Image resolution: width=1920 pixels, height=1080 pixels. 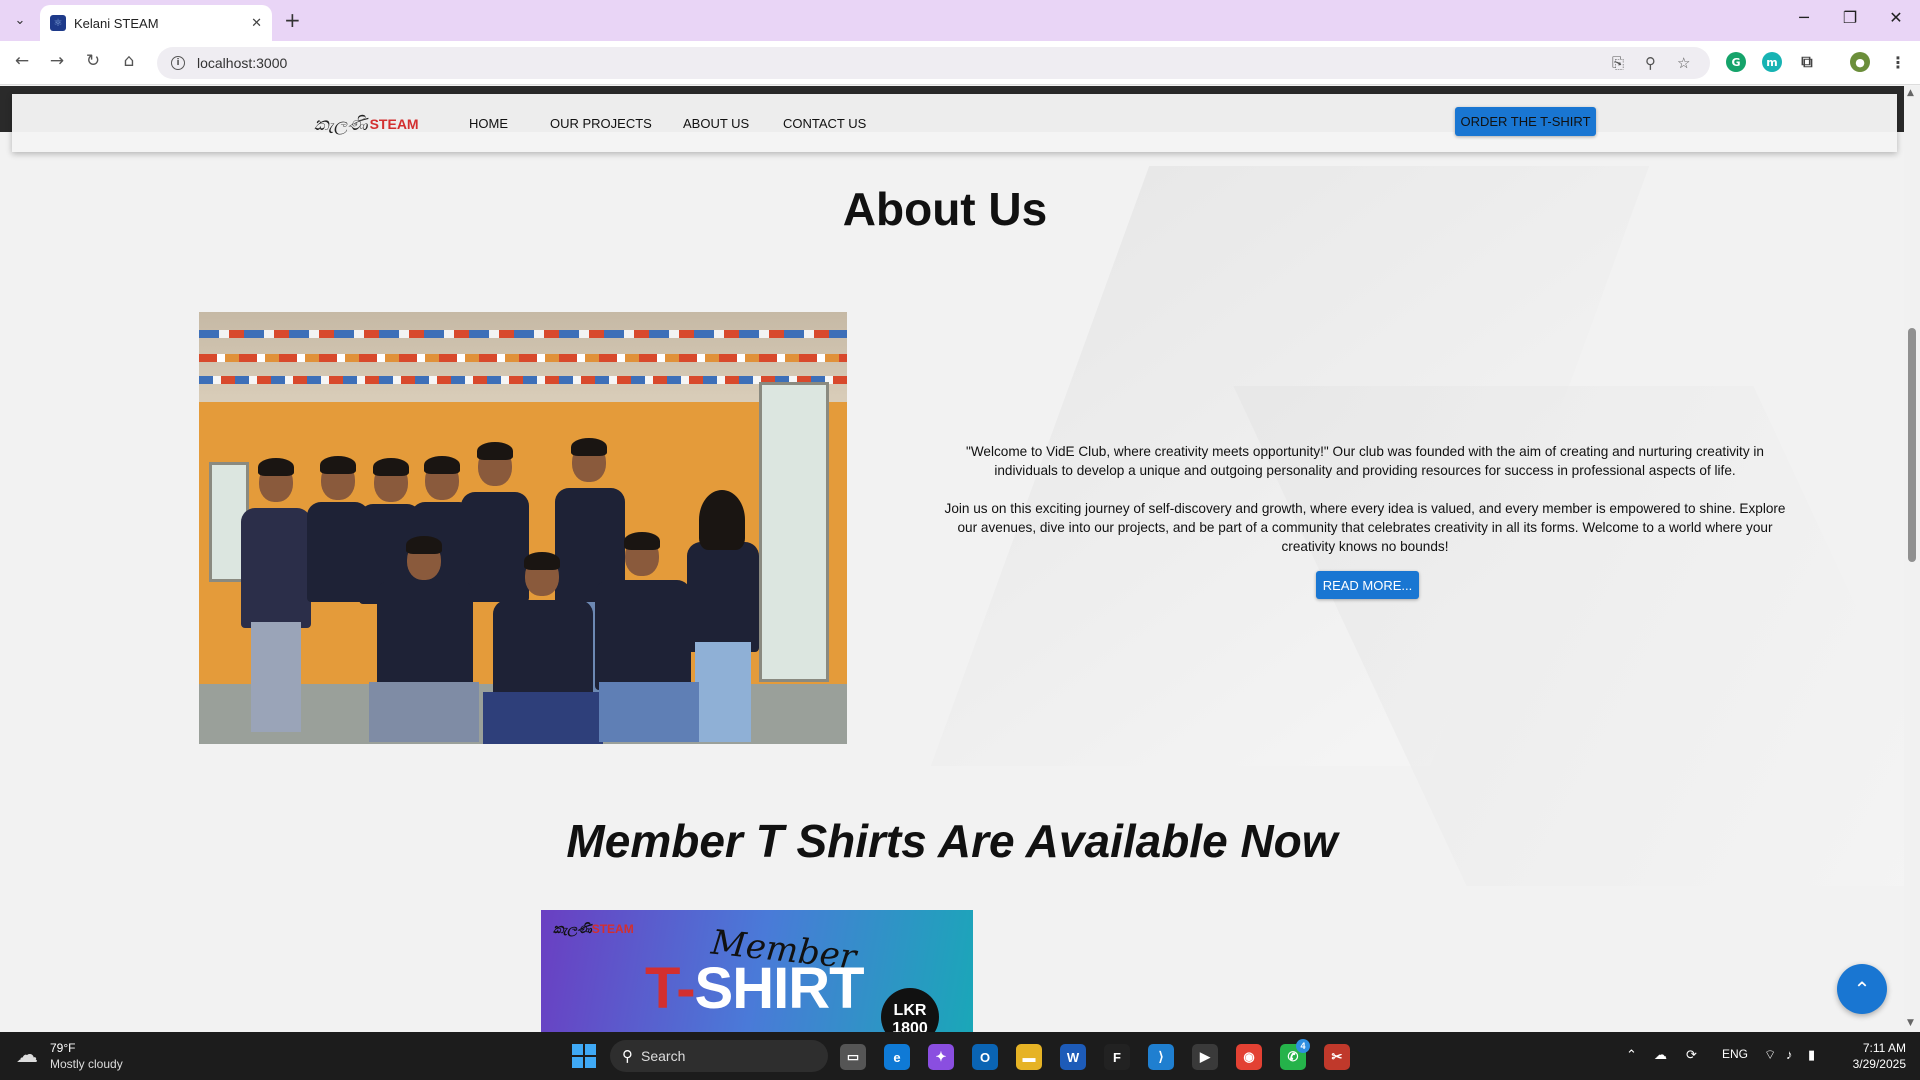 I want to click on figma-icon: F, so click(x=1117, y=1057).